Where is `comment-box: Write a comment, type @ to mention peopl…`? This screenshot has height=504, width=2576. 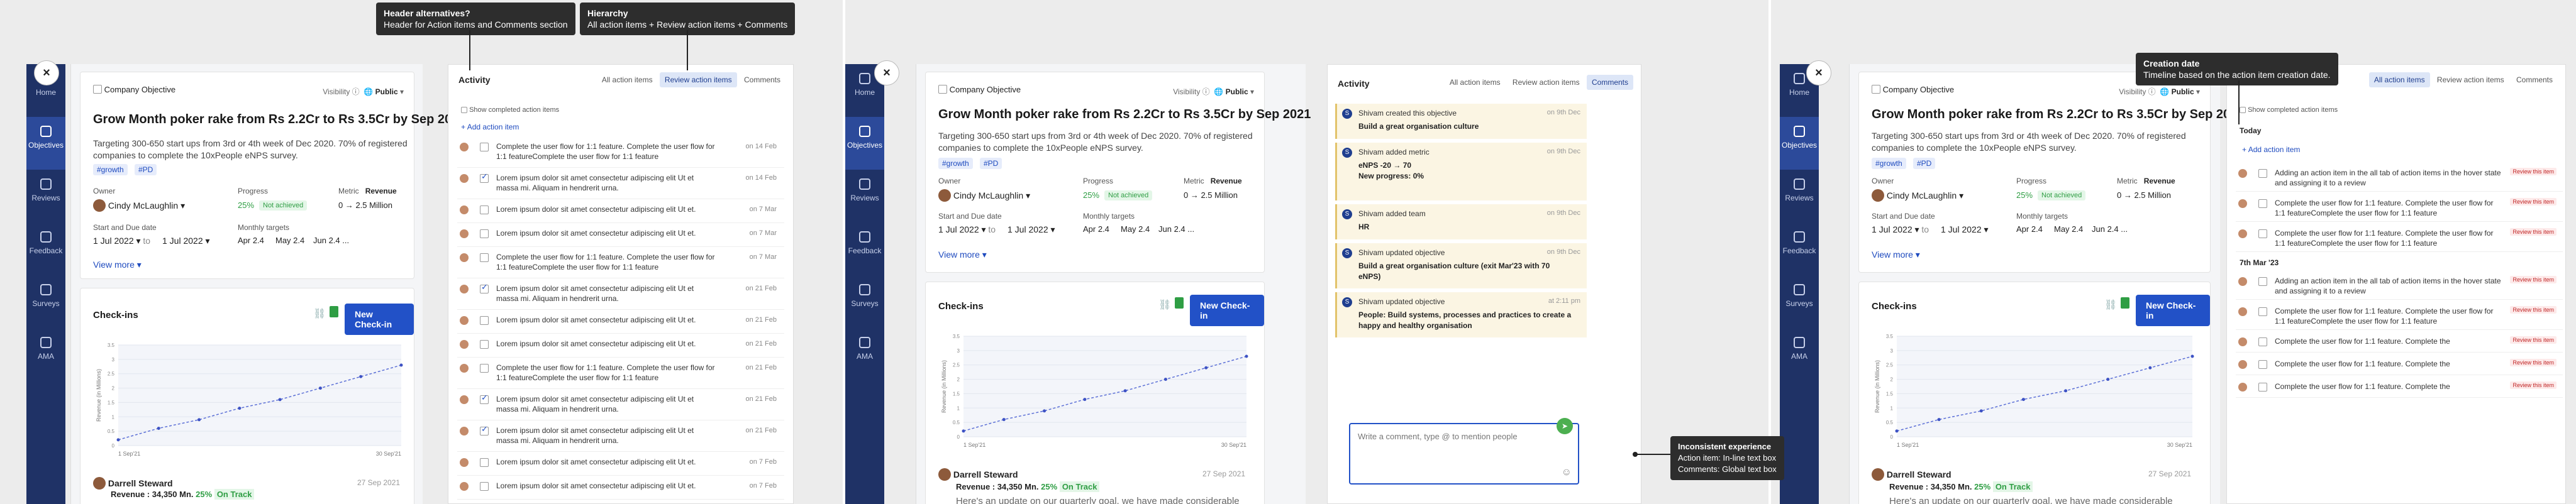
comment-box: Write a comment, type @ to mention peopl… is located at coordinates (1464, 454).